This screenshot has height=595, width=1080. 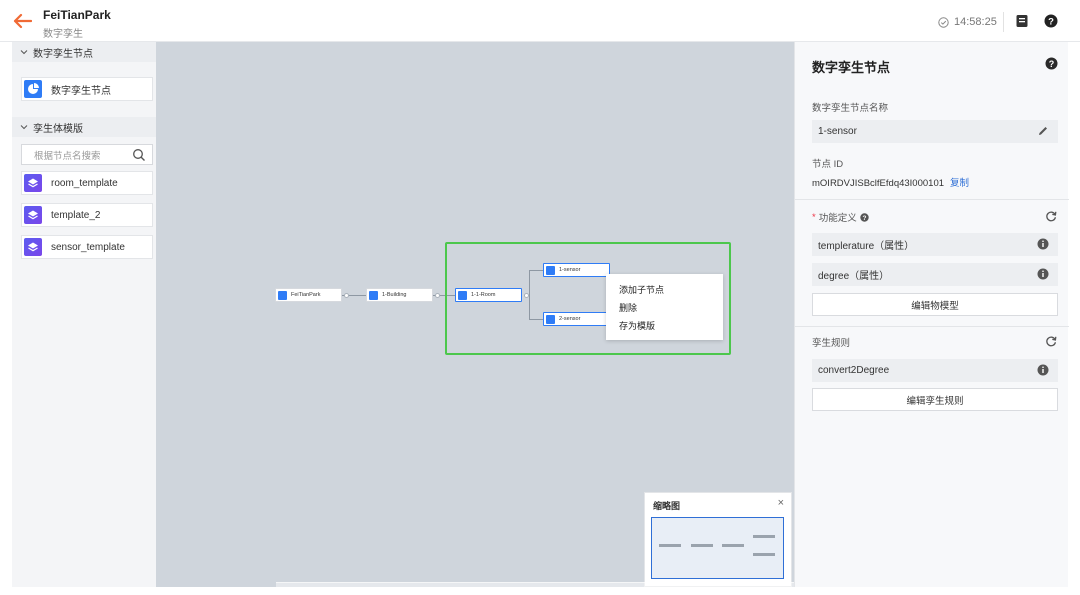 I want to click on property-label: templerature（属性）, so click(x=866, y=246).